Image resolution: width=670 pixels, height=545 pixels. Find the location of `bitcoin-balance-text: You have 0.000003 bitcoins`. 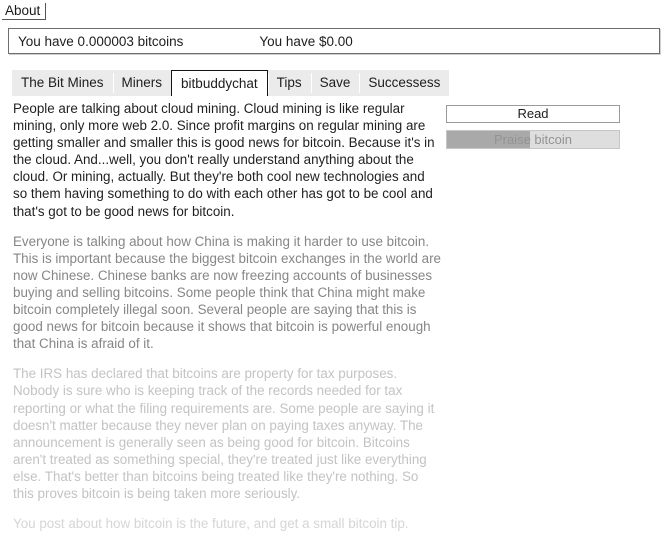

bitcoin-balance-text: You have 0.000003 bitcoins is located at coordinates (101, 41).